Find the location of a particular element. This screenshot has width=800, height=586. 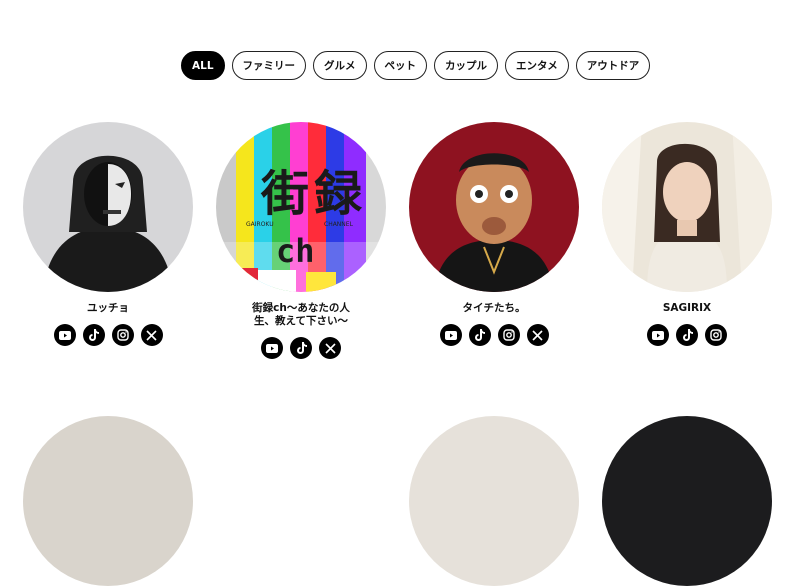

creator-name: ユッチョ is located at coordinates (108, 308).